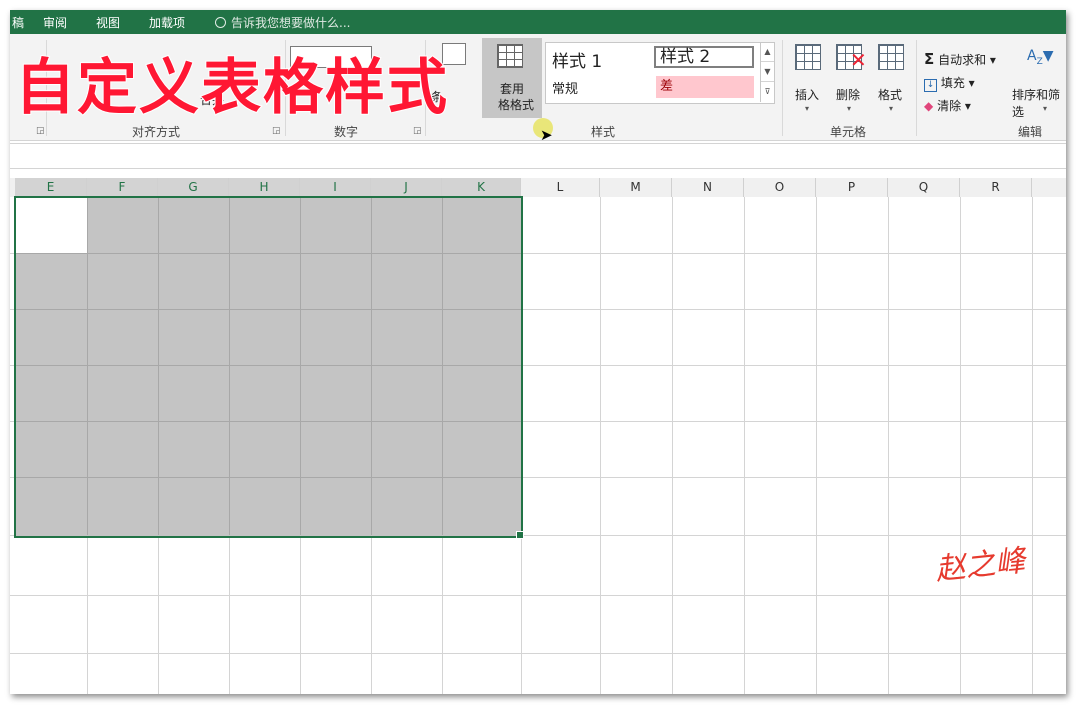 This screenshot has height=709, width=1076. What do you see at coordinates (603, 132) in the screenshot?
I see `styles-group-label: 样式` at bounding box center [603, 132].